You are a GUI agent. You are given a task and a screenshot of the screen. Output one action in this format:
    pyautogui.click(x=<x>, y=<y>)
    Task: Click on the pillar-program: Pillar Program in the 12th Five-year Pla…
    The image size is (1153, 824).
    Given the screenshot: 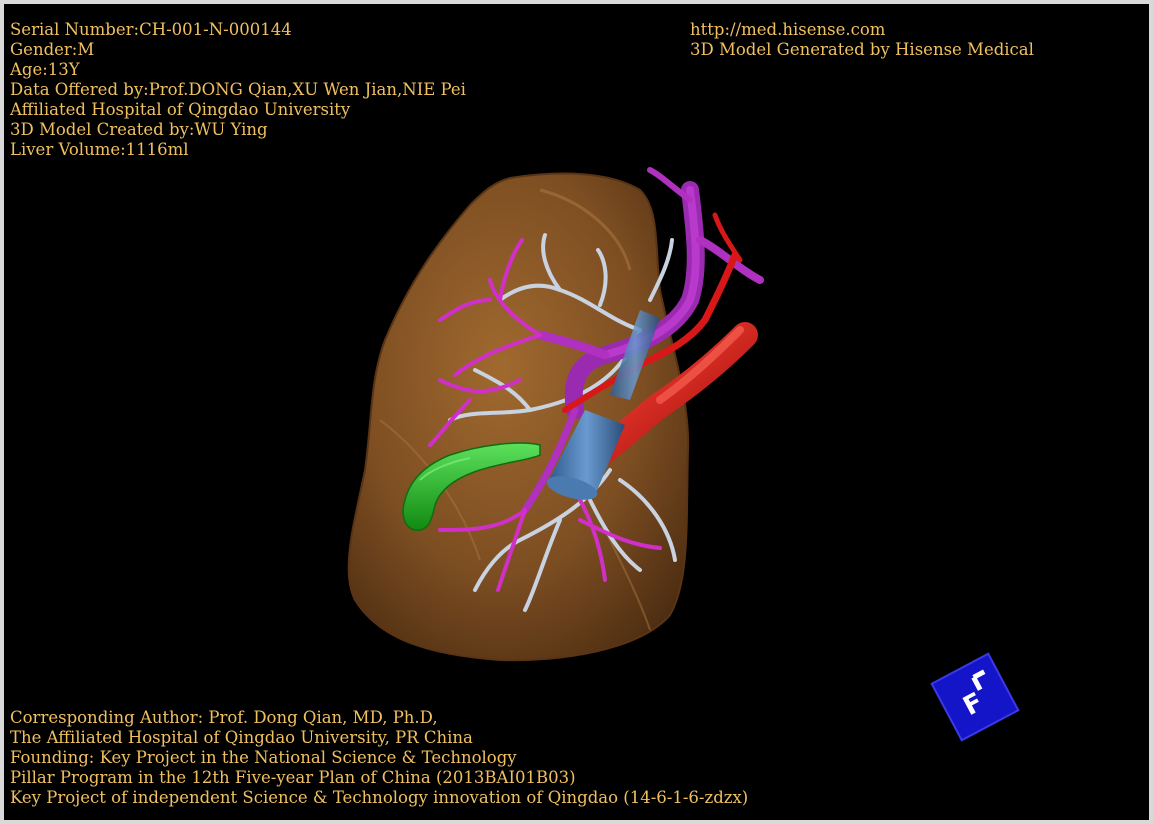 What is the action you would take?
    pyautogui.click(x=293, y=777)
    